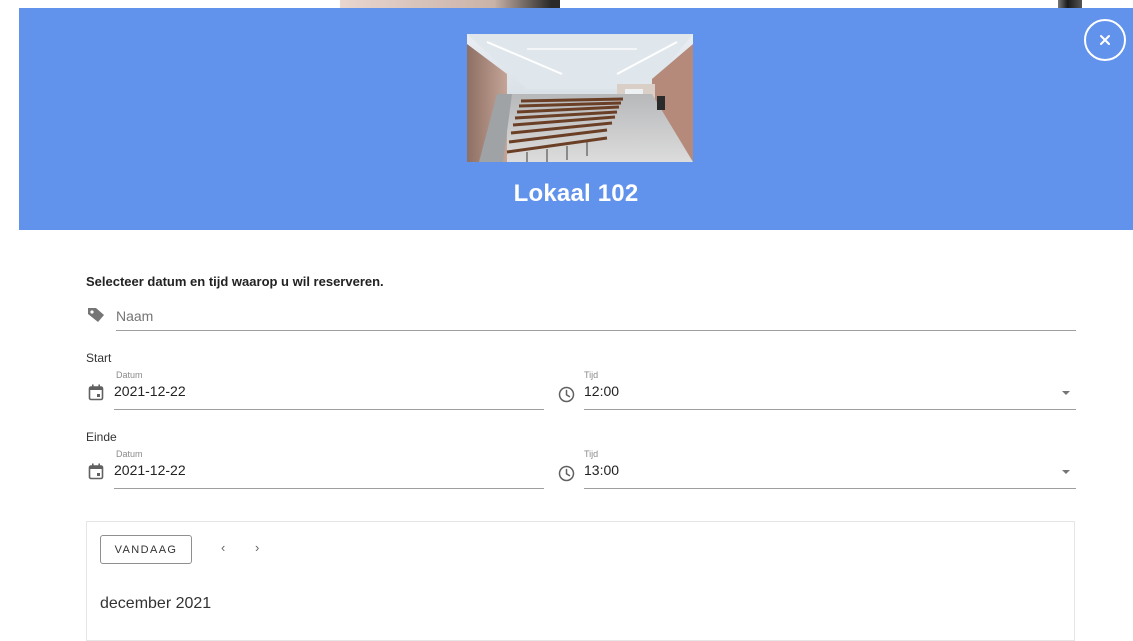  I want to click on start-date-value: 2021-12-22, so click(150, 391).